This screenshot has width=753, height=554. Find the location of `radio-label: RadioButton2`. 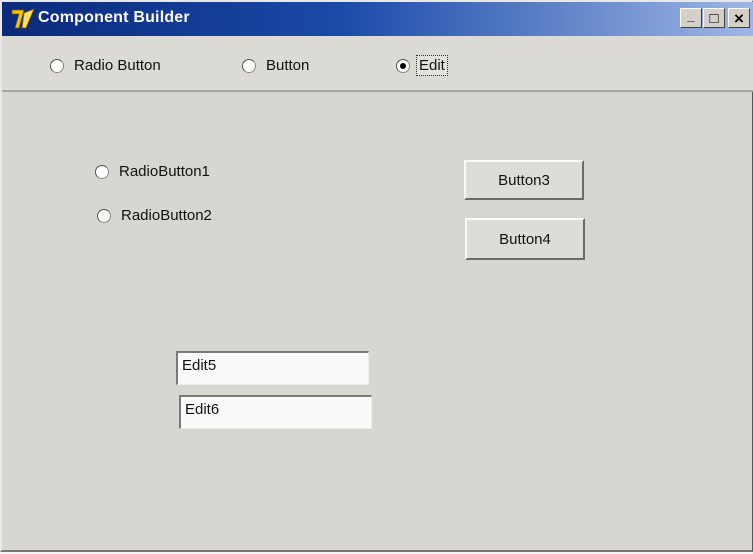

radio-label: RadioButton2 is located at coordinates (166, 215).